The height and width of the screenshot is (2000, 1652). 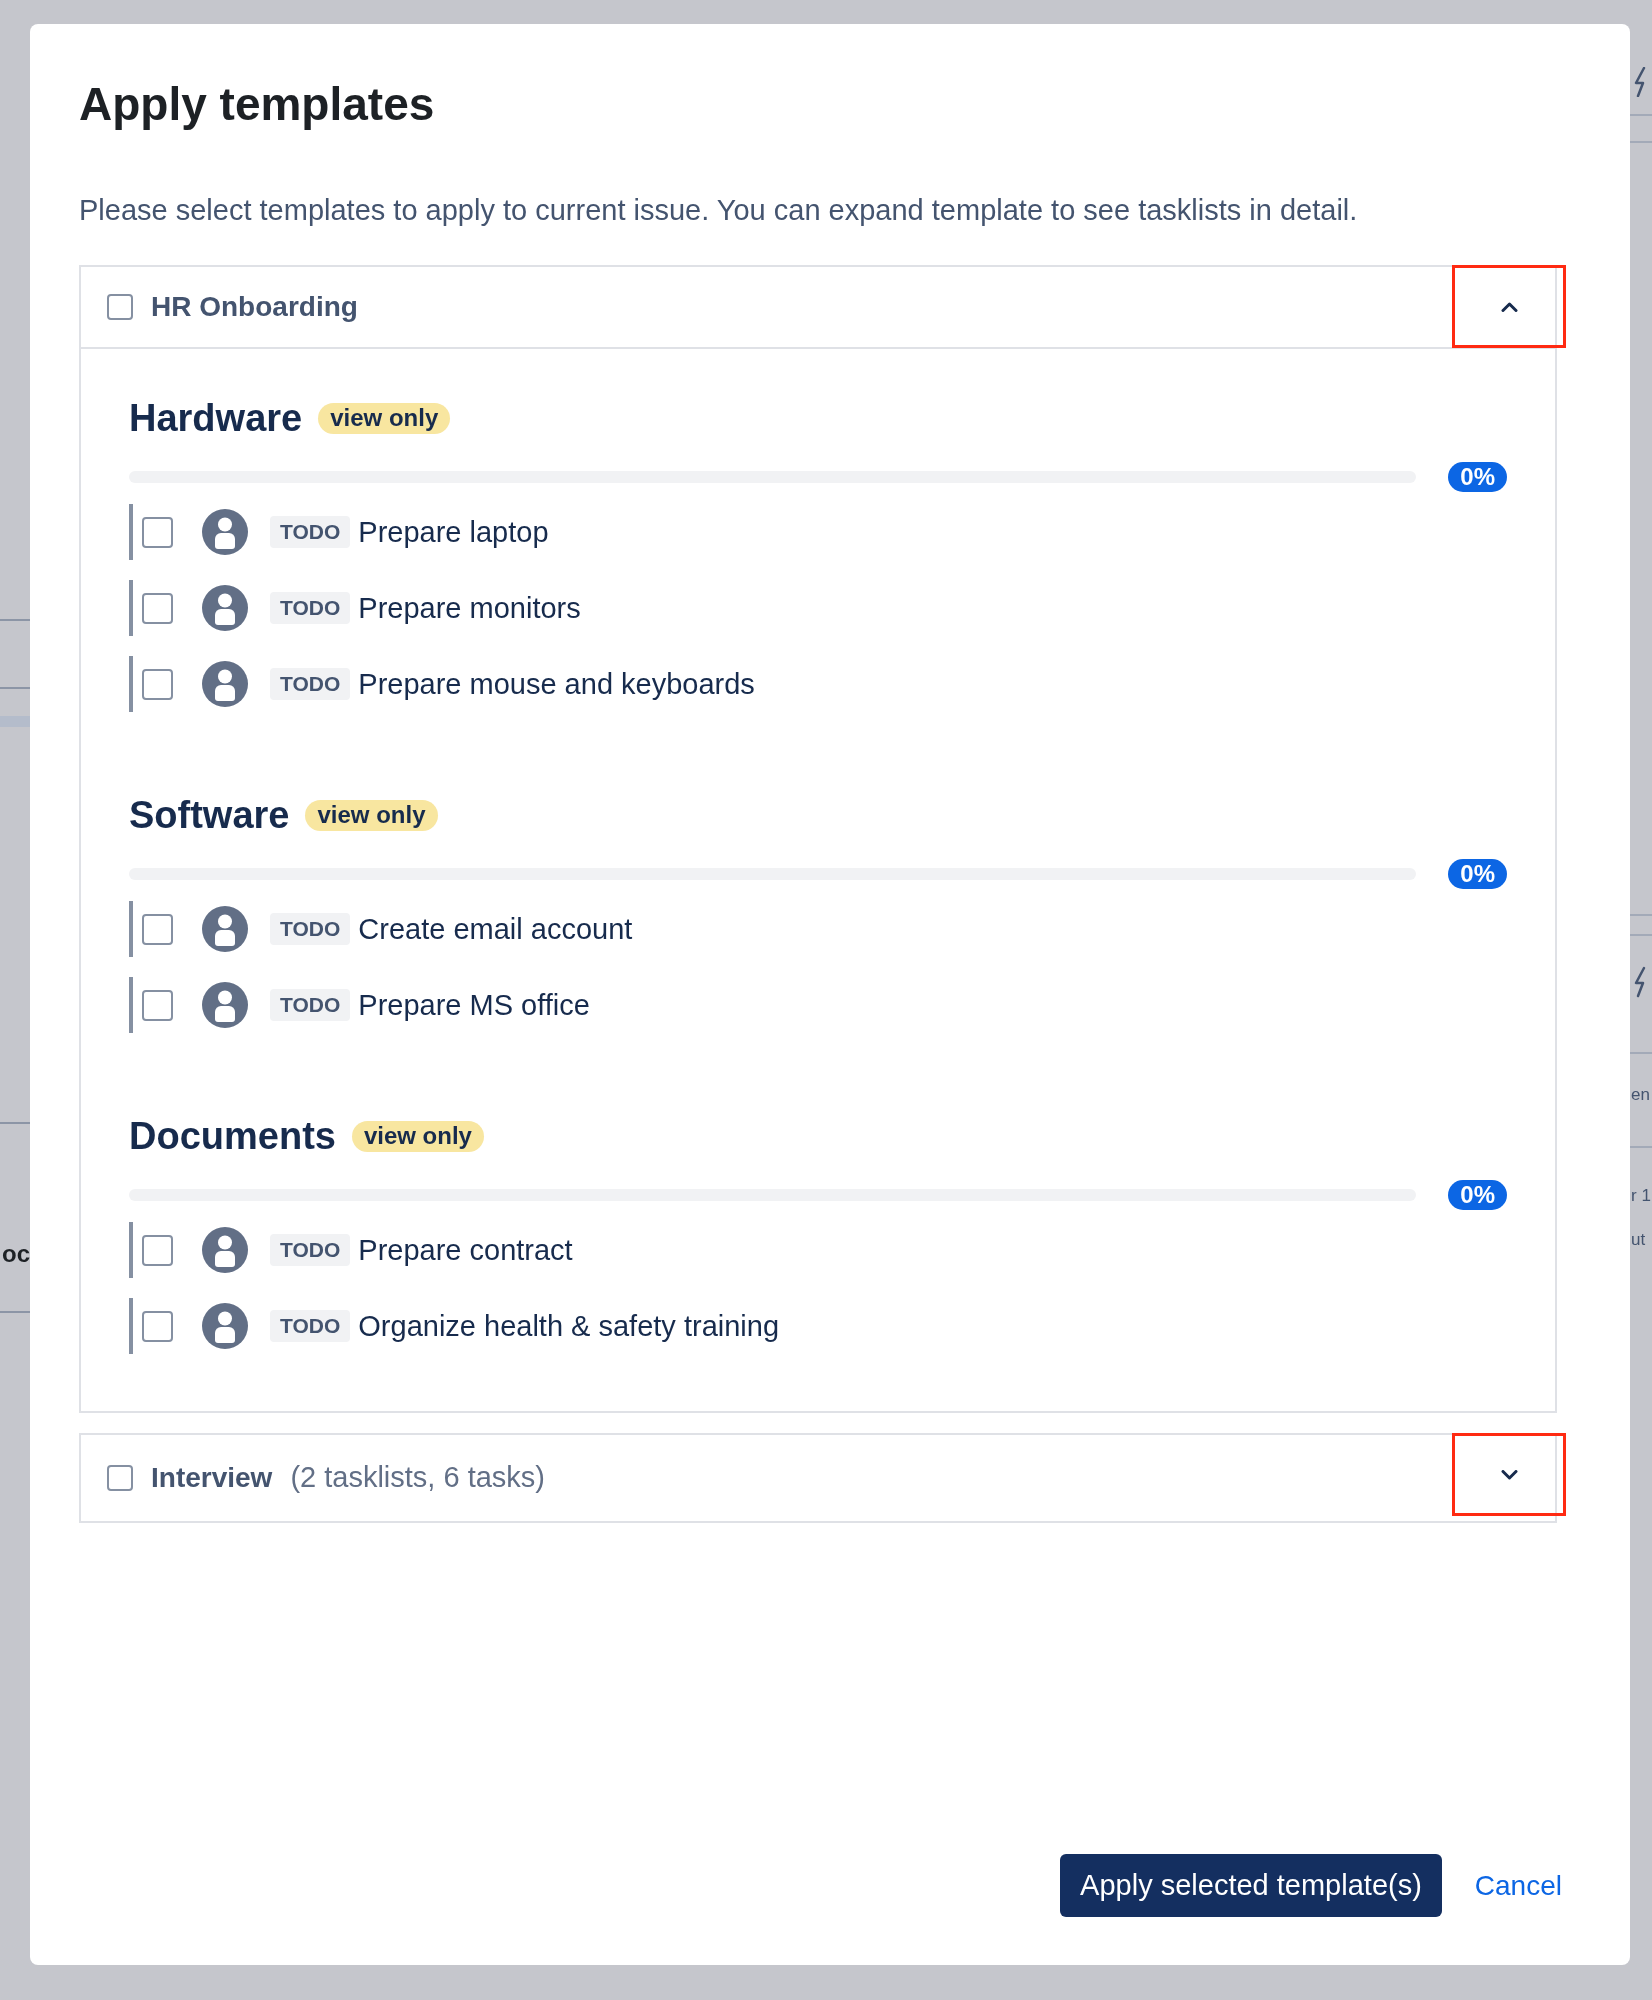 I want to click on collapse-button, so click(x=1509, y=306).